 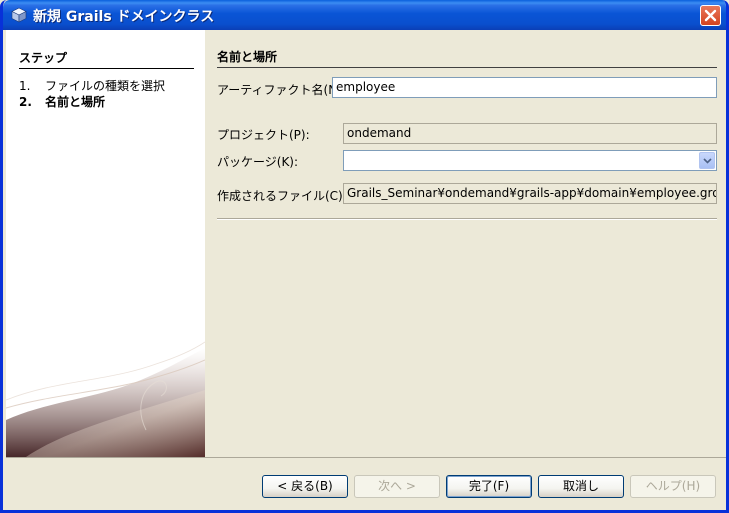 What do you see at coordinates (366, 457) in the screenshot?
I see `footer-divider` at bounding box center [366, 457].